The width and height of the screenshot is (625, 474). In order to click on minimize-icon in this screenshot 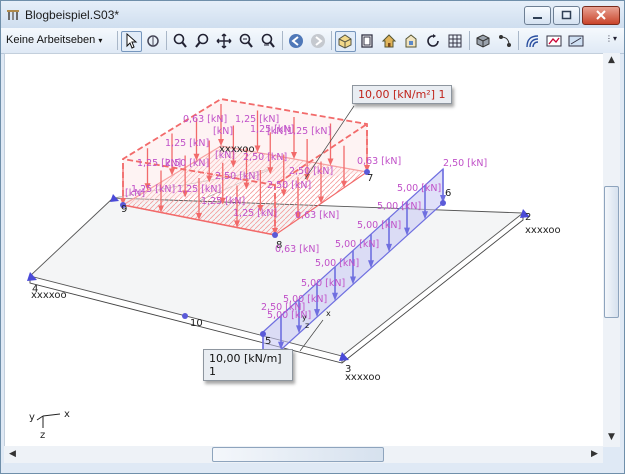, I will do `click(537, 18)`.